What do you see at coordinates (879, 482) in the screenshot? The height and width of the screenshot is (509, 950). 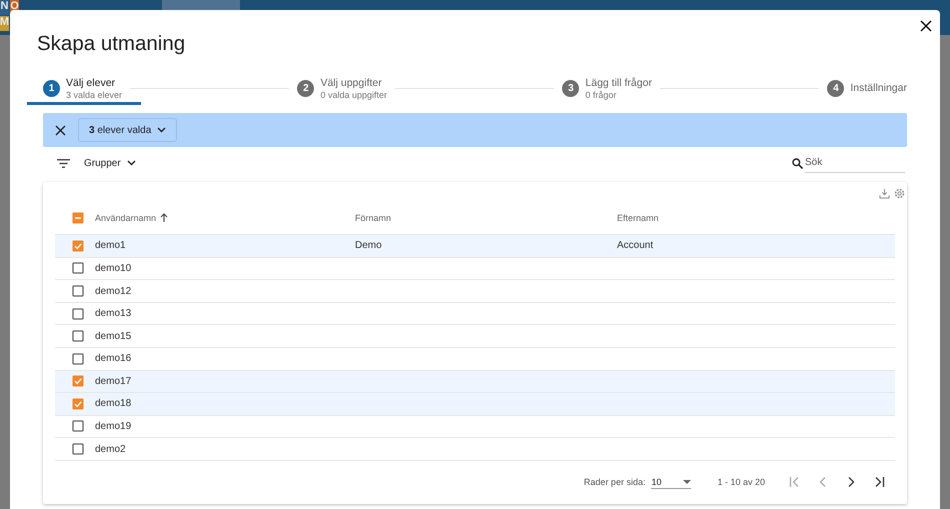 I see `last-chevron-icon` at bounding box center [879, 482].